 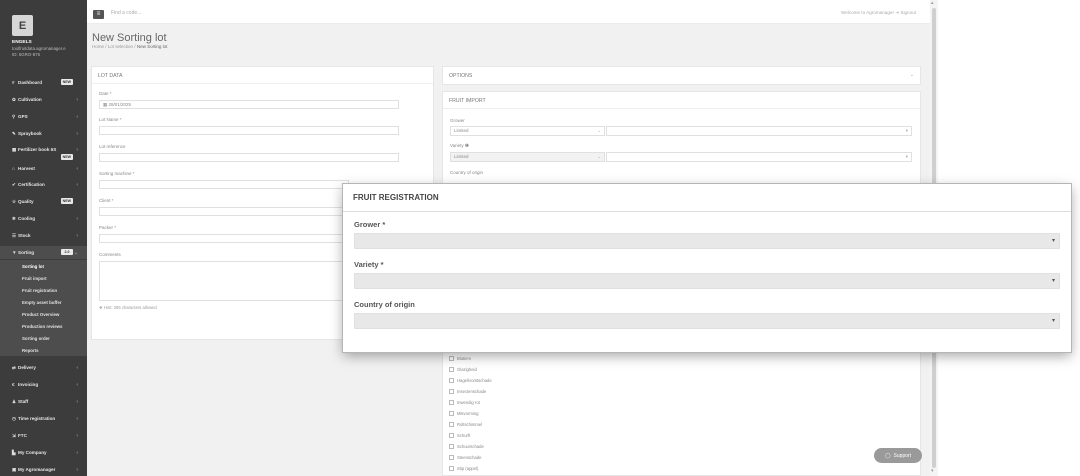 What do you see at coordinates (460, 358) in the screenshot?
I see `defect-checkbox: Blutiem` at bounding box center [460, 358].